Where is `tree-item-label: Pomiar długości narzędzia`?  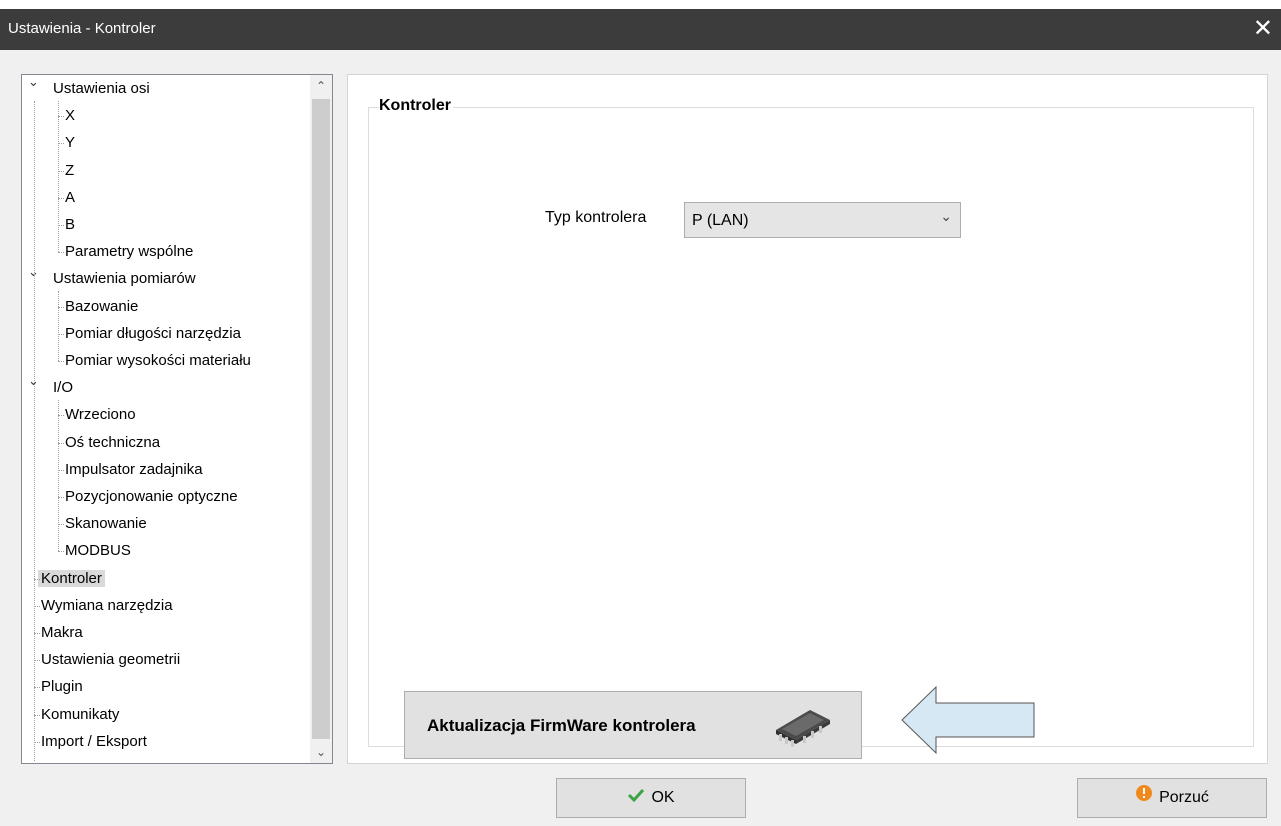
tree-item-label: Pomiar długości narzędzia is located at coordinates (153, 333).